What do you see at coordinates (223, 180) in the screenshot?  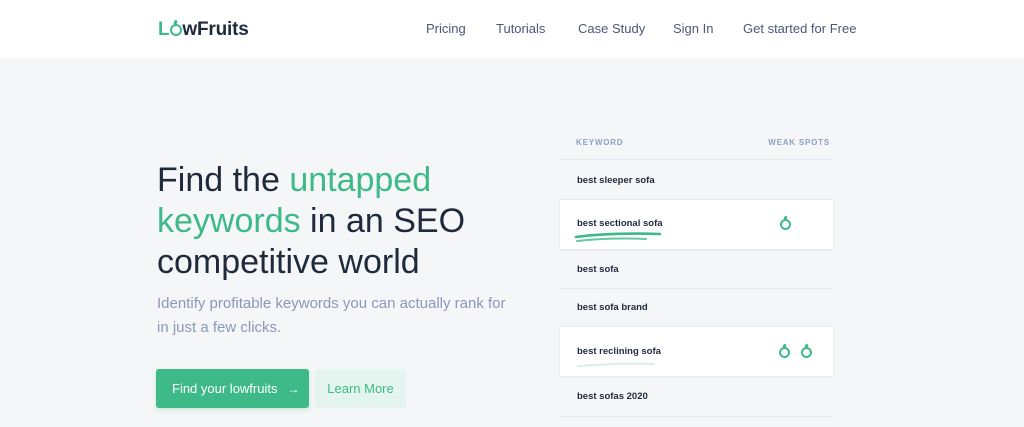 I see `title-text: Find the` at bounding box center [223, 180].